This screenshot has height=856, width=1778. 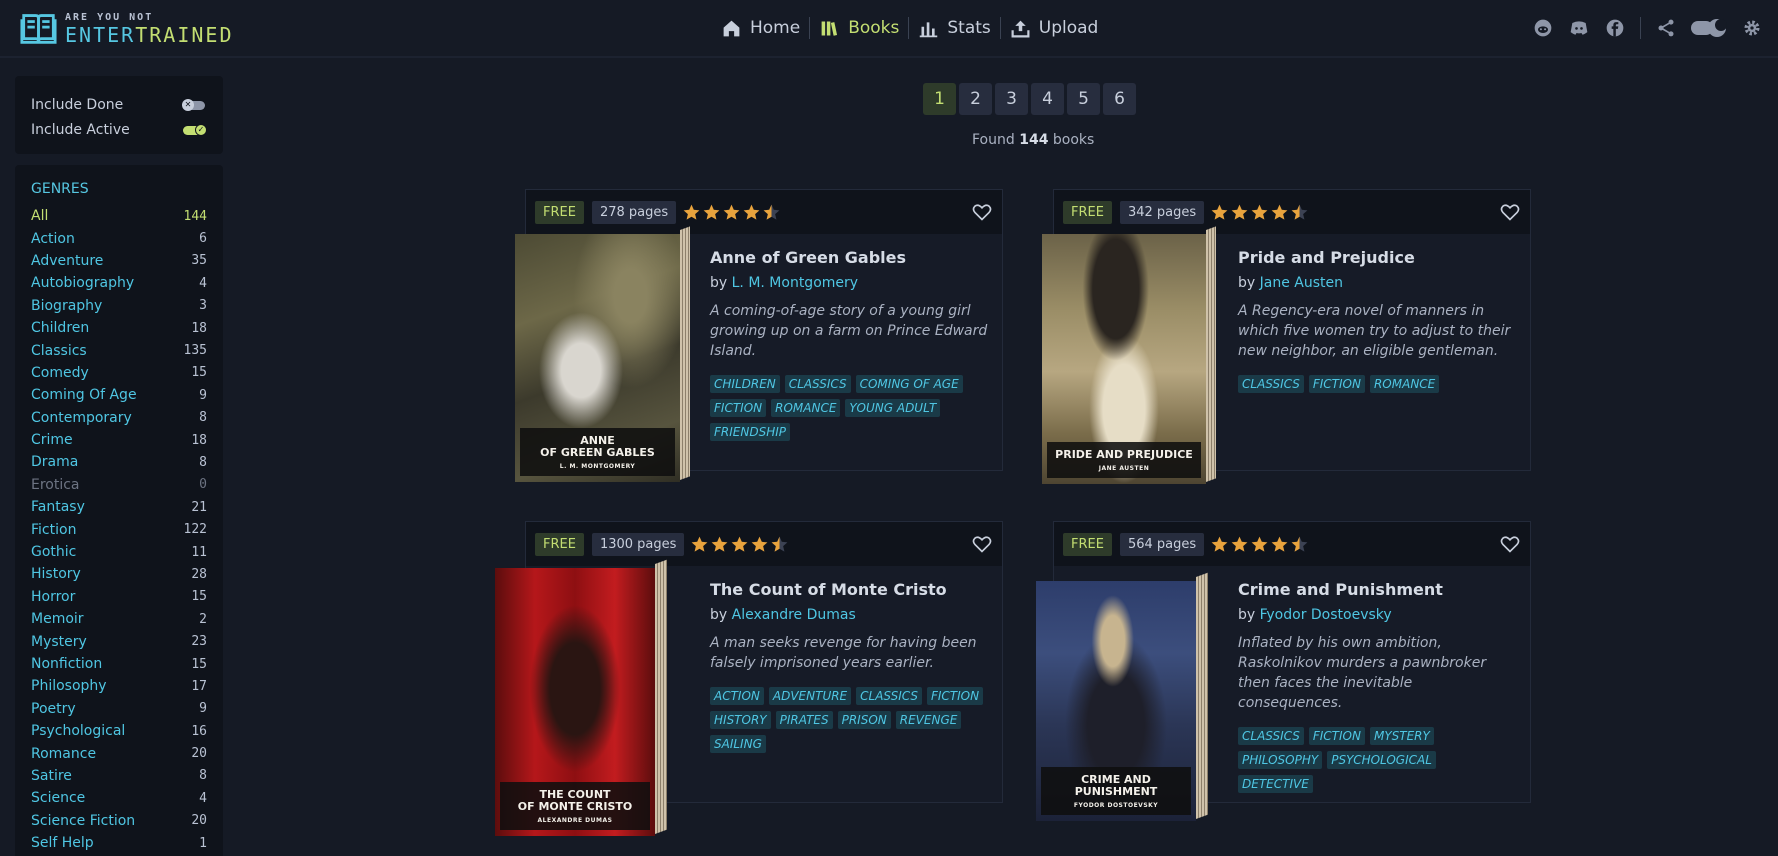 What do you see at coordinates (954, 28) in the screenshot?
I see `nav-stats: Stats` at bounding box center [954, 28].